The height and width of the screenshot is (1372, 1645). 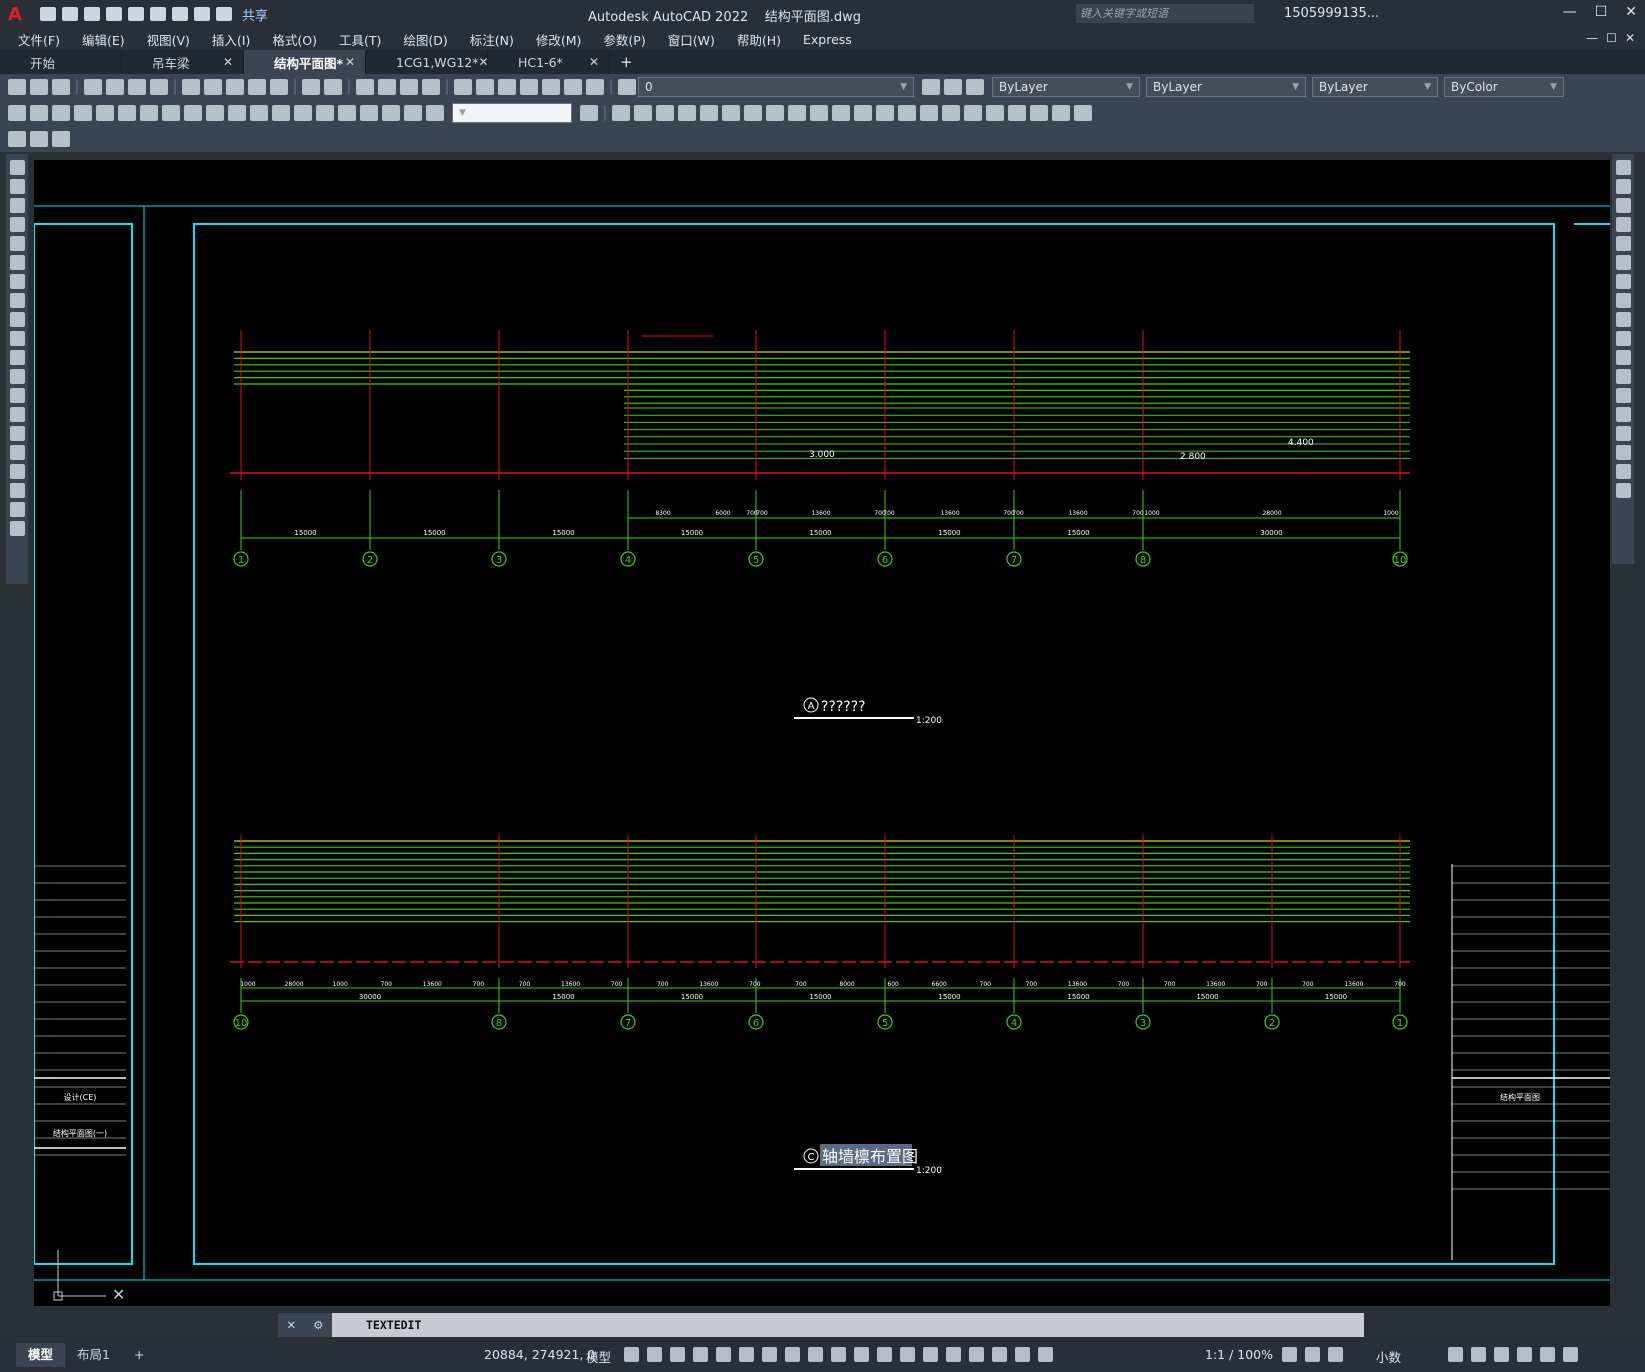 What do you see at coordinates (776, 87) in the screenshot?
I see `layer-dropdown: 0 ▼` at bounding box center [776, 87].